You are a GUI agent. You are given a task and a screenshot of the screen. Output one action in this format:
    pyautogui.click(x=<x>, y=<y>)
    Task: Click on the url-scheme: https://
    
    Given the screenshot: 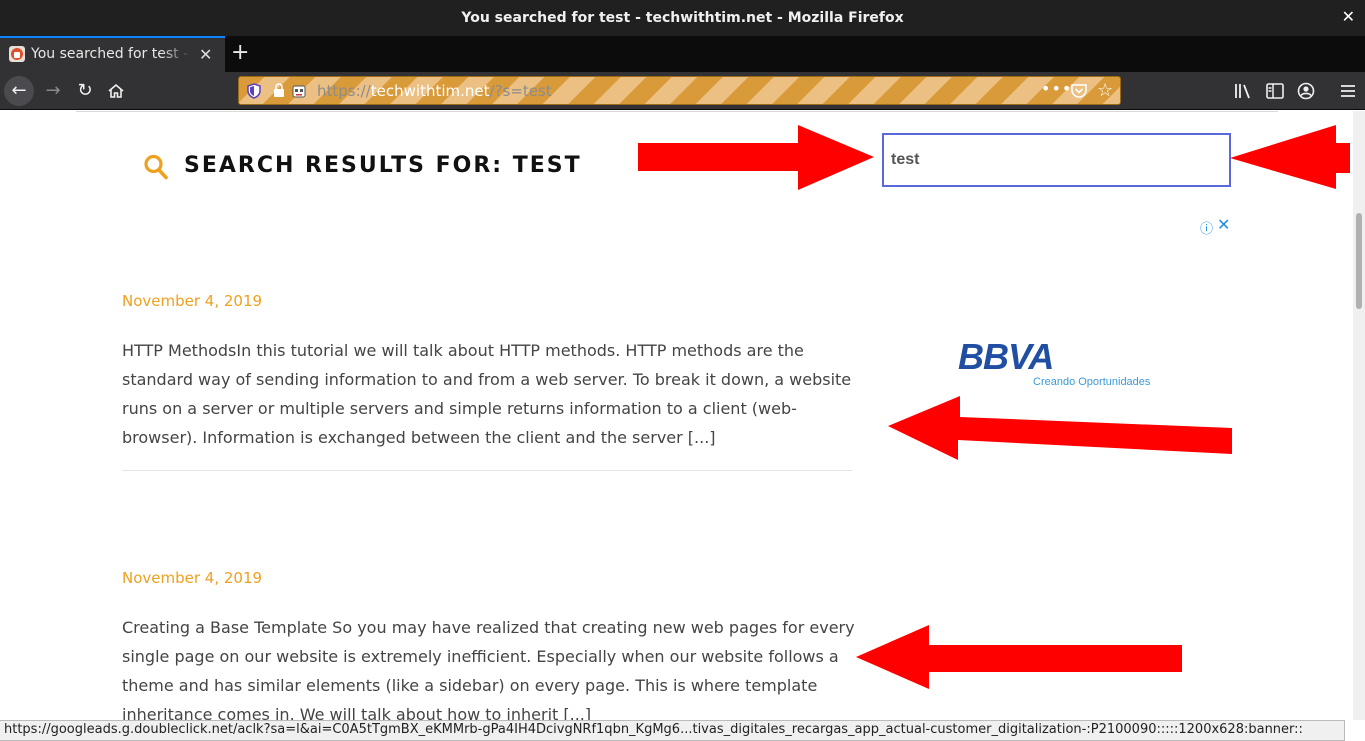 What is the action you would take?
    pyautogui.click(x=344, y=91)
    